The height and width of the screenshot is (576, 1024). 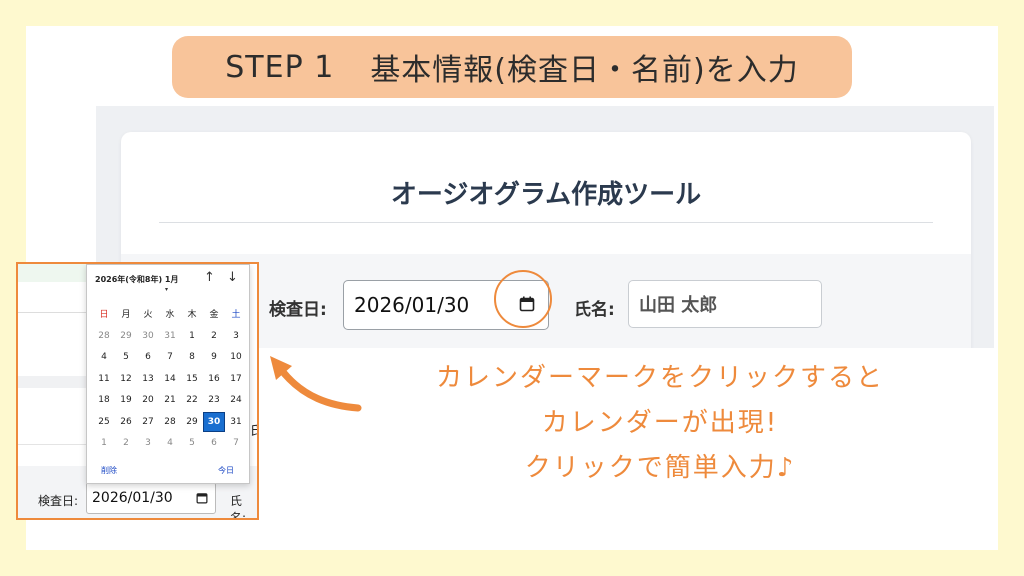 What do you see at coordinates (412, 305) in the screenshot?
I see `date-value: 2026/01/30` at bounding box center [412, 305].